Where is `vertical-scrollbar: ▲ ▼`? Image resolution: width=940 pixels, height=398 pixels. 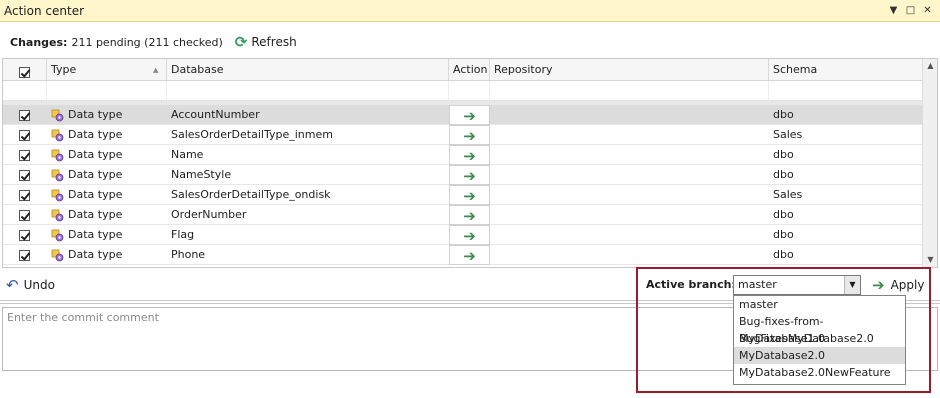
vertical-scrollbar: ▲ ▼ is located at coordinates (929, 163).